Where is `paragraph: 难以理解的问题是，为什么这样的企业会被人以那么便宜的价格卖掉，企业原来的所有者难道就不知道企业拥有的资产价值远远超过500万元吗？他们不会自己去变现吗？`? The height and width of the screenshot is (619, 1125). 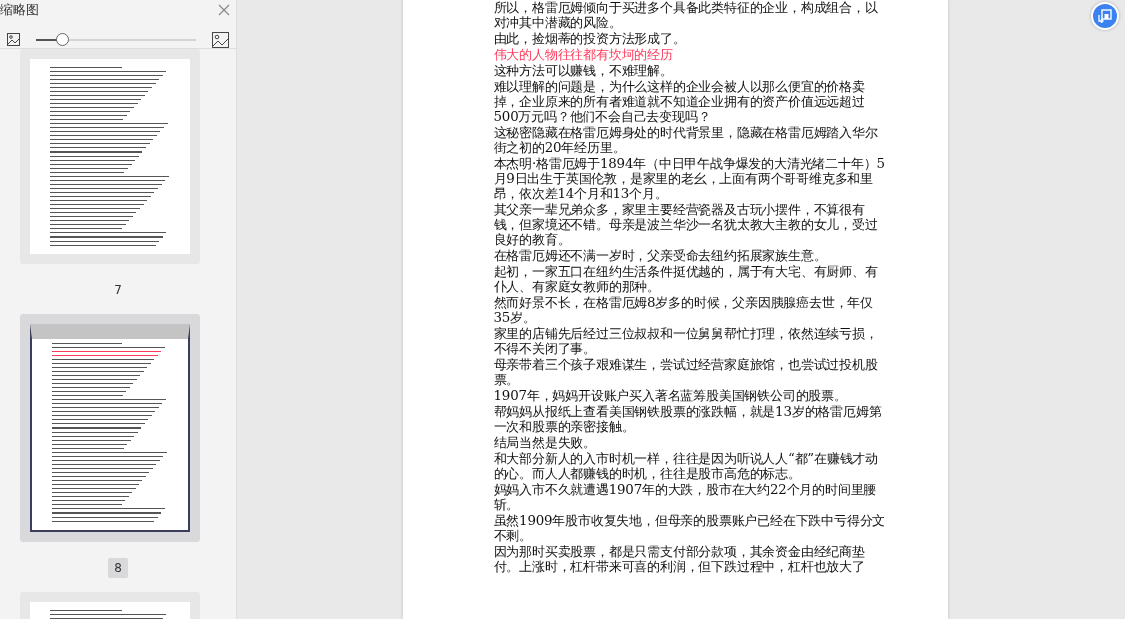 paragraph: 难以理解的问题是，为什么这样的企业会被人以那么便宜的价格卖掉，企业原来的所有者难道就不知道企业拥有的资产价值远远超过500万元吗？他们不会自己去变现吗？ is located at coordinates (679, 101).